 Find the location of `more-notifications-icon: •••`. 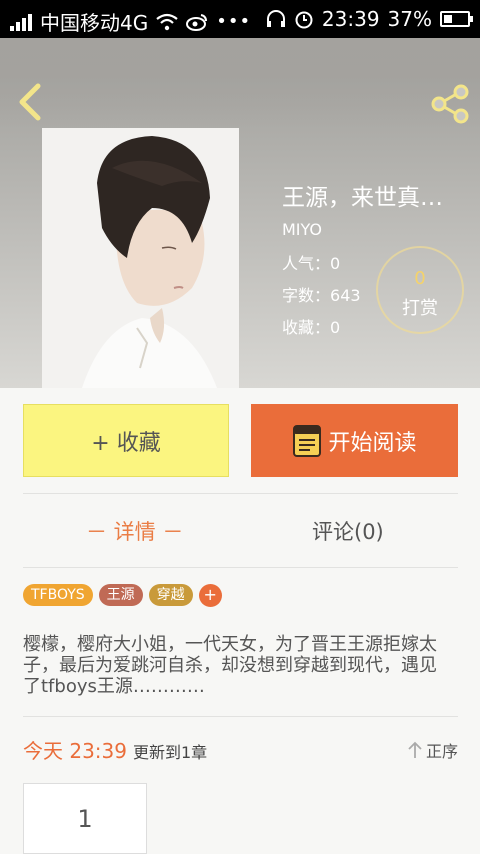

more-notifications-icon: ••• is located at coordinates (234, 21).